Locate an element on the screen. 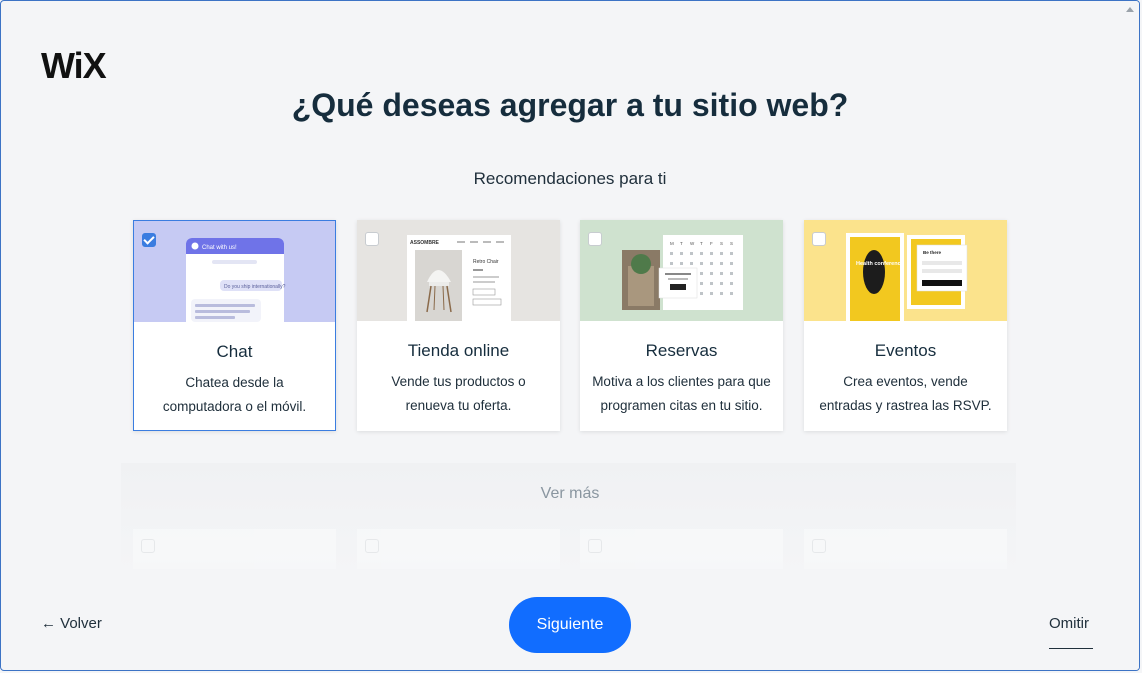 This screenshot has height=673, width=1142. card-bookings-desc-line2: programen citas en tu sitio. is located at coordinates (681, 405).